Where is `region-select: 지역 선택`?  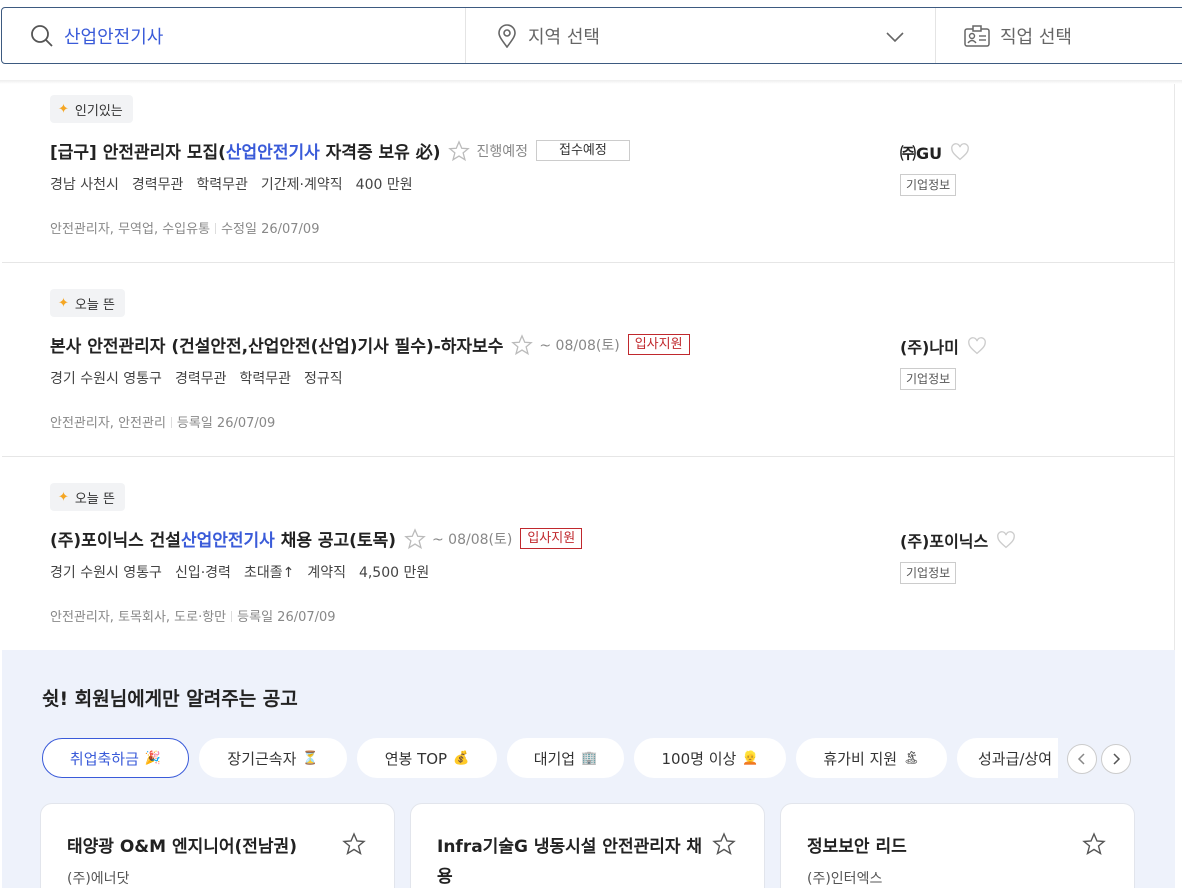 region-select: 지역 선택 is located at coordinates (701, 35).